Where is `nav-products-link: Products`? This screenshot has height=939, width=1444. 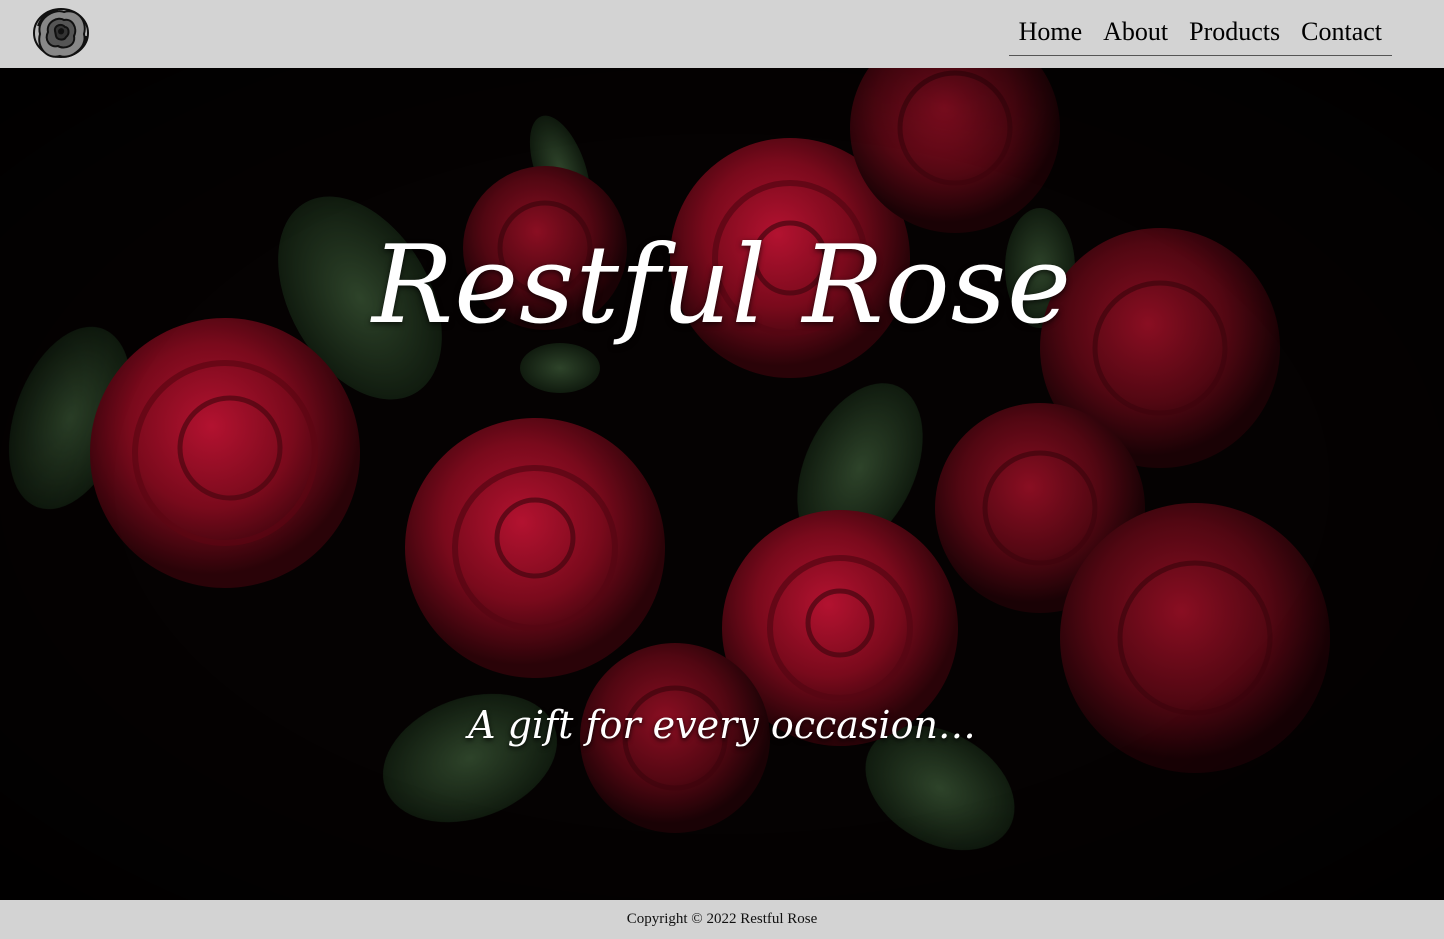 nav-products-link: Products is located at coordinates (1234, 32).